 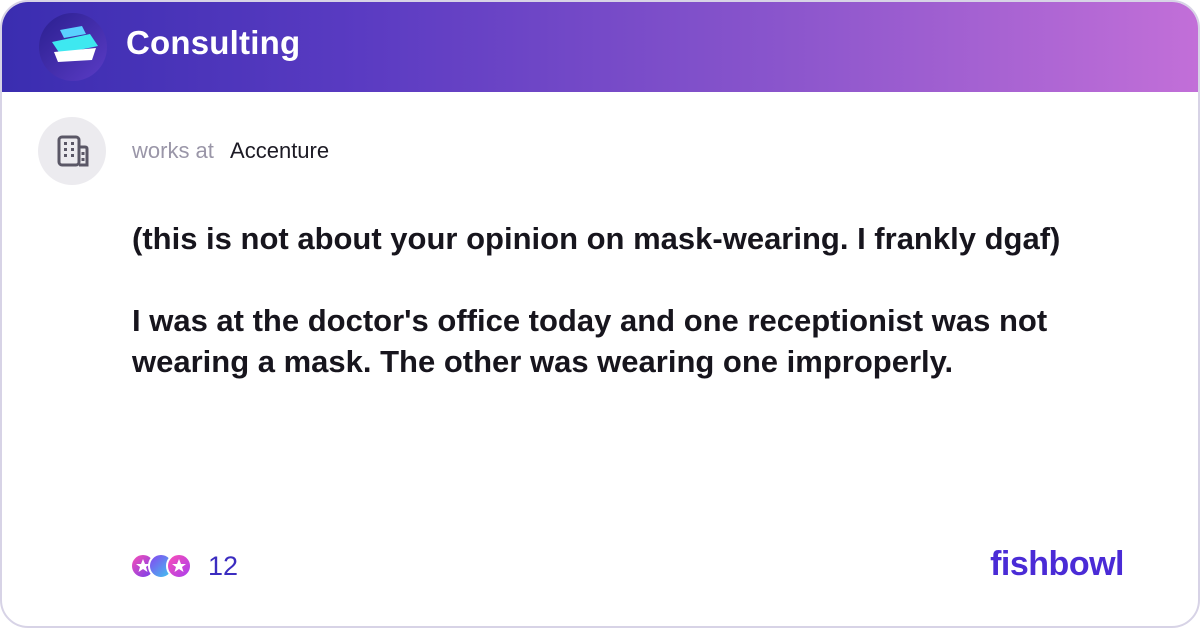 What do you see at coordinates (1057, 564) in the screenshot?
I see `fishbowl-logo: fishbowl` at bounding box center [1057, 564].